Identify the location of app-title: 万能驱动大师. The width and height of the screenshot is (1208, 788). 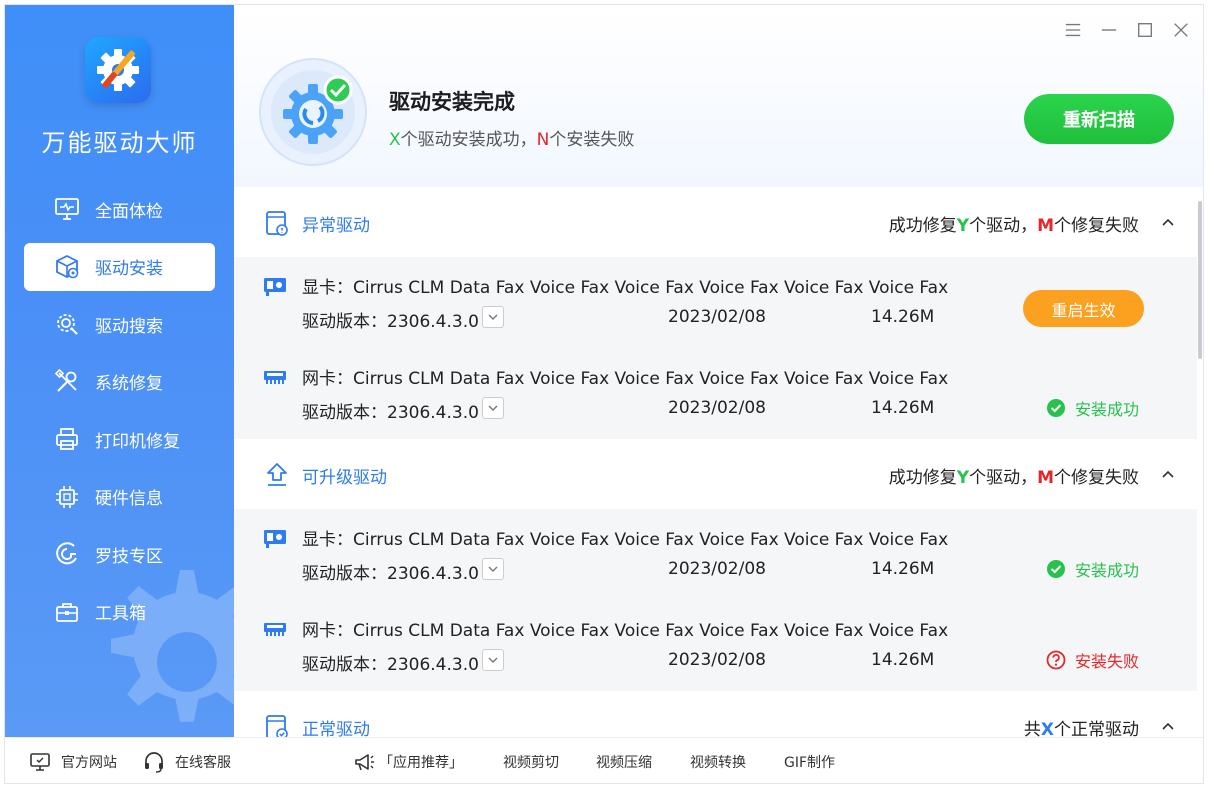
(119, 143).